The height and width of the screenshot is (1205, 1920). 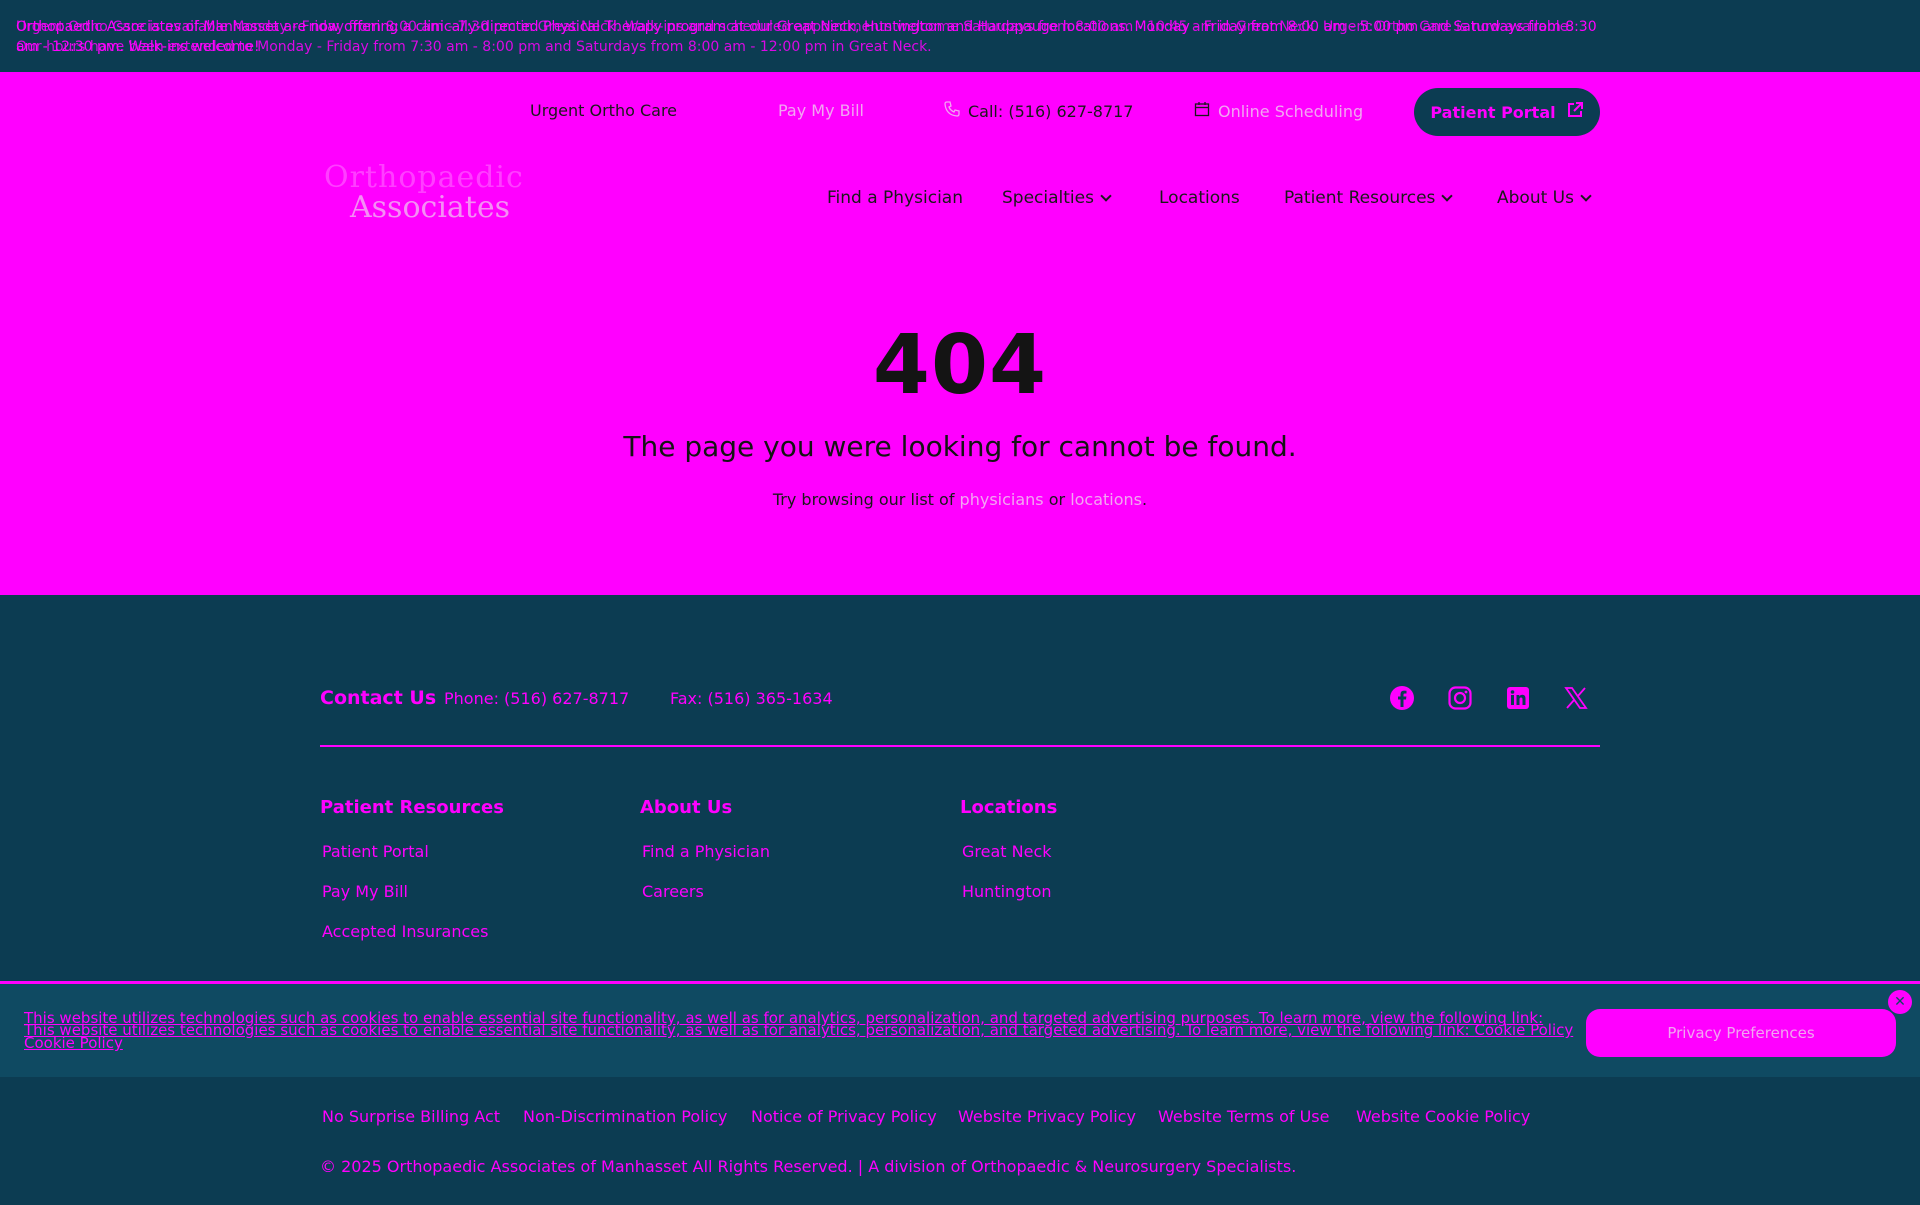 I want to click on footer-link-huntington: Huntington, so click(x=1007, y=891).